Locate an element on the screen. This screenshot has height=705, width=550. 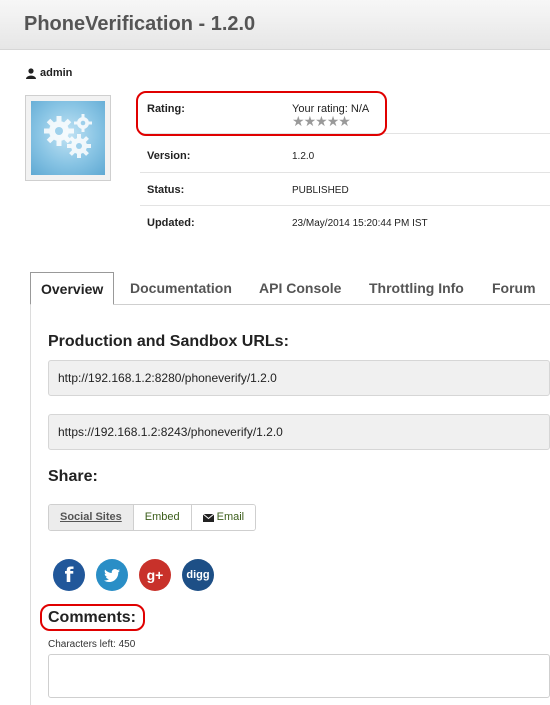
google-plus-icon: g+ is located at coordinates (155, 575).